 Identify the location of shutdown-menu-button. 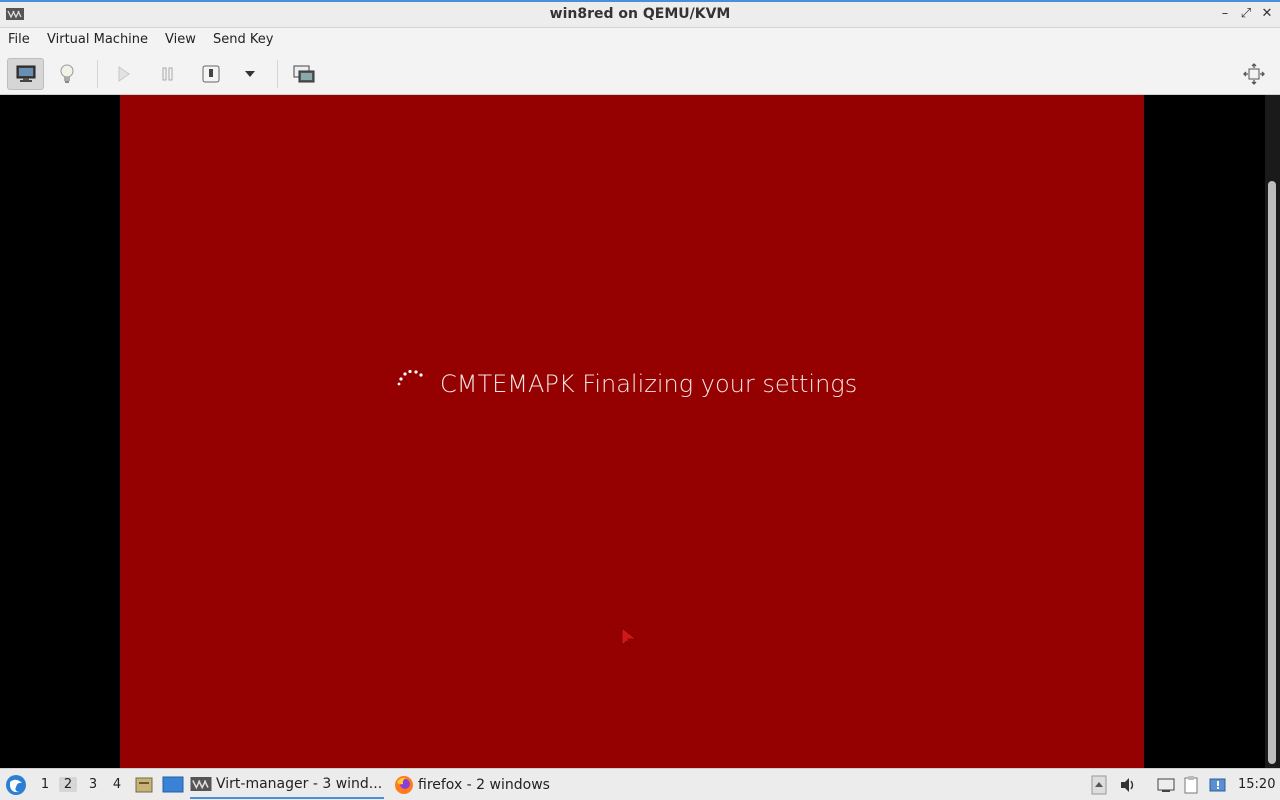
(250, 74).